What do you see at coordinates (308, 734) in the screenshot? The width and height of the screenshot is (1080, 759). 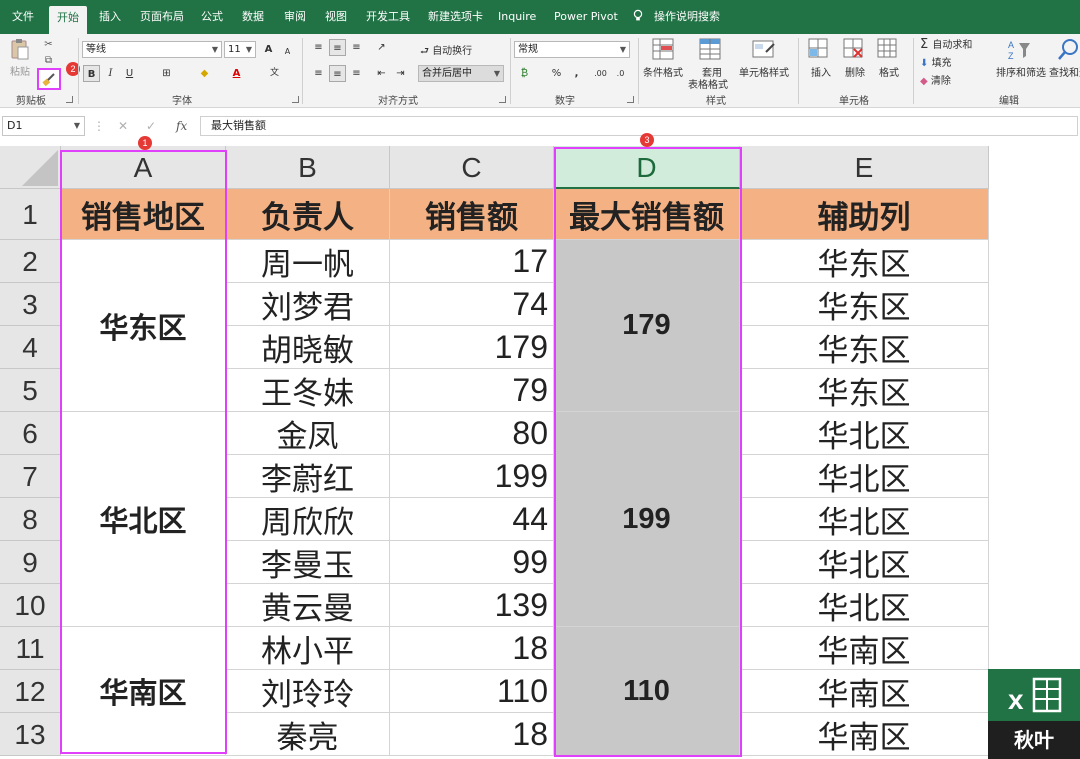 I see `person-cell: 秦亮` at bounding box center [308, 734].